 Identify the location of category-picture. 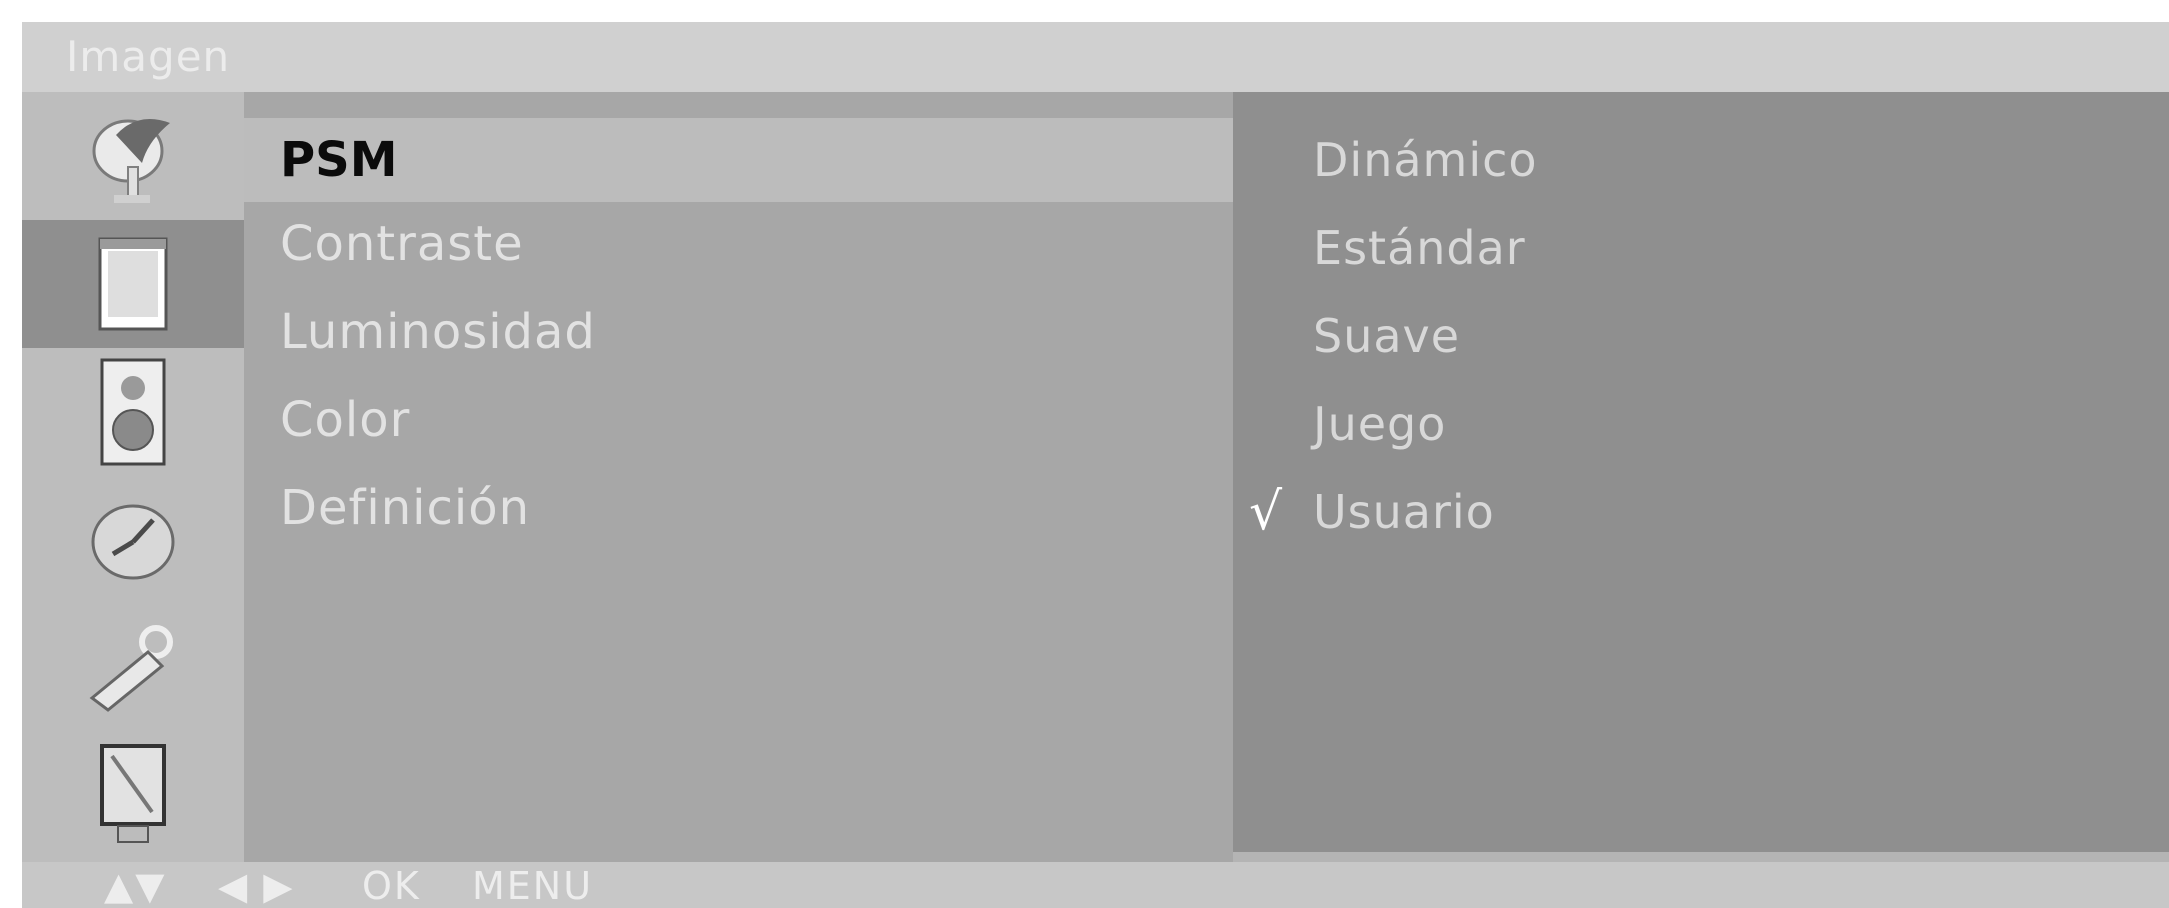
(133, 284).